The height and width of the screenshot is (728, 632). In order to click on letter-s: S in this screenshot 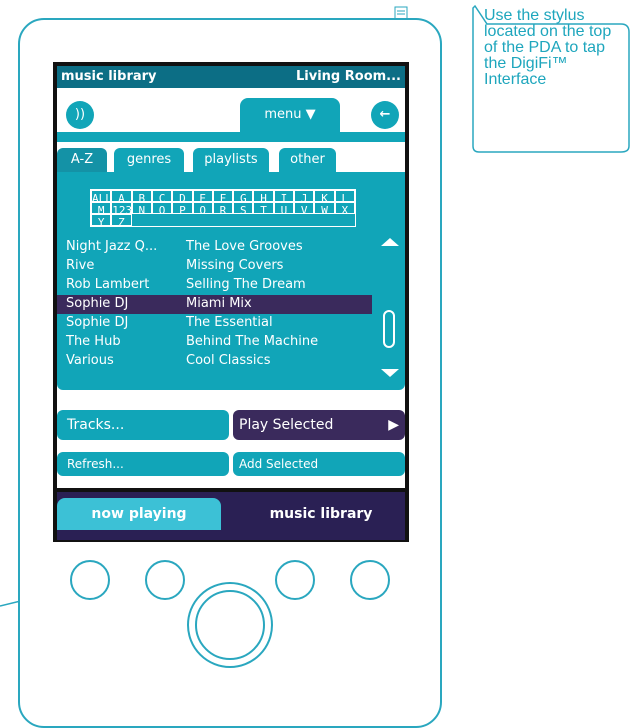, I will do `click(243, 208)`.